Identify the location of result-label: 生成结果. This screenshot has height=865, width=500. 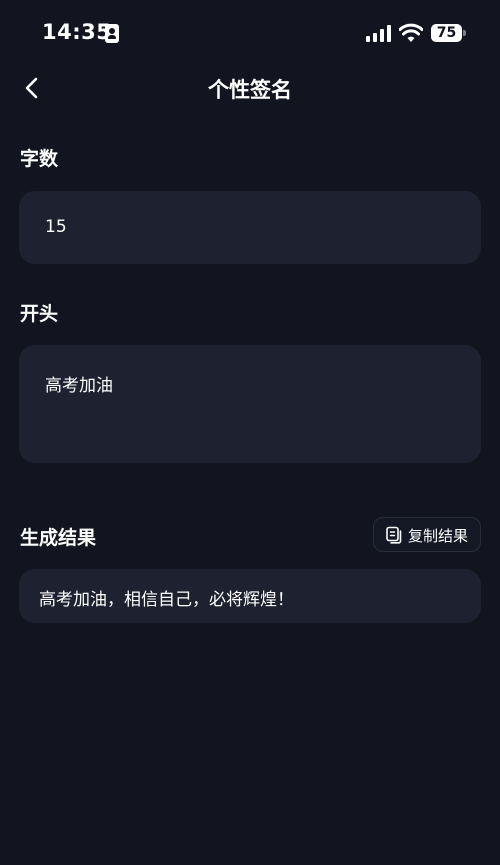
(58, 538).